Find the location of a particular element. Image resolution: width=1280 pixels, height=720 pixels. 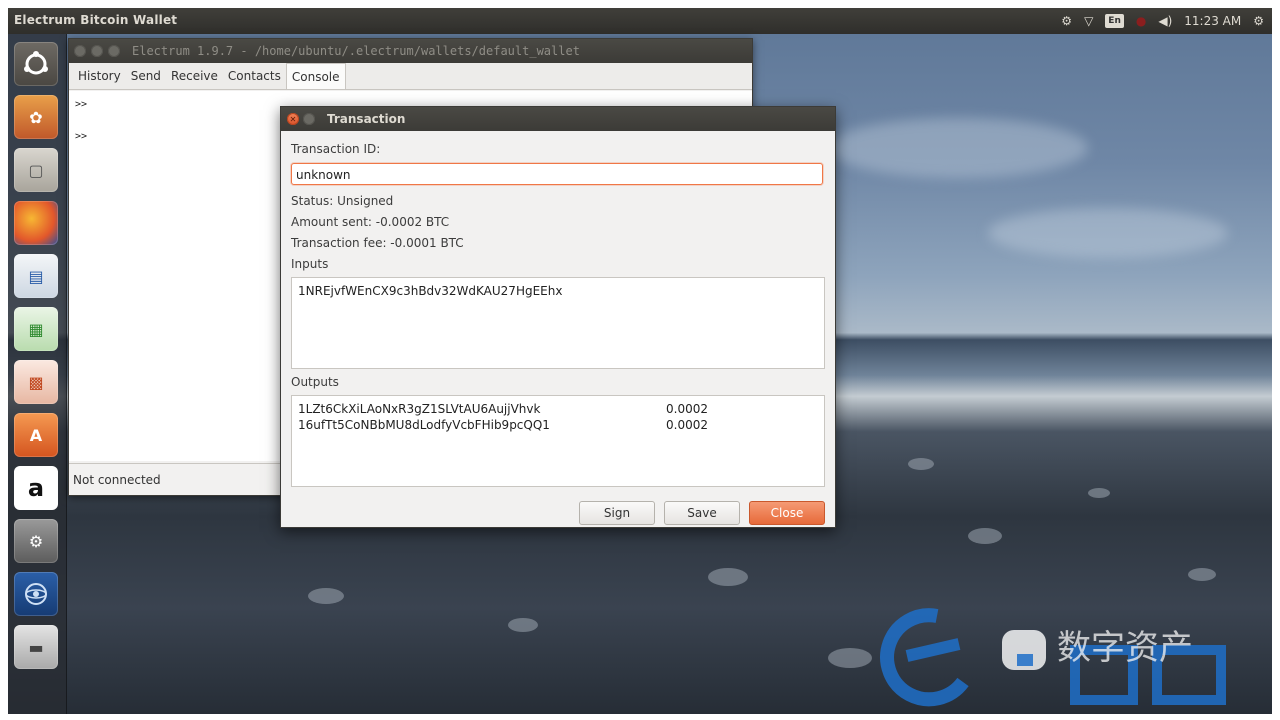

maximize-window-icon is located at coordinates (114, 51).